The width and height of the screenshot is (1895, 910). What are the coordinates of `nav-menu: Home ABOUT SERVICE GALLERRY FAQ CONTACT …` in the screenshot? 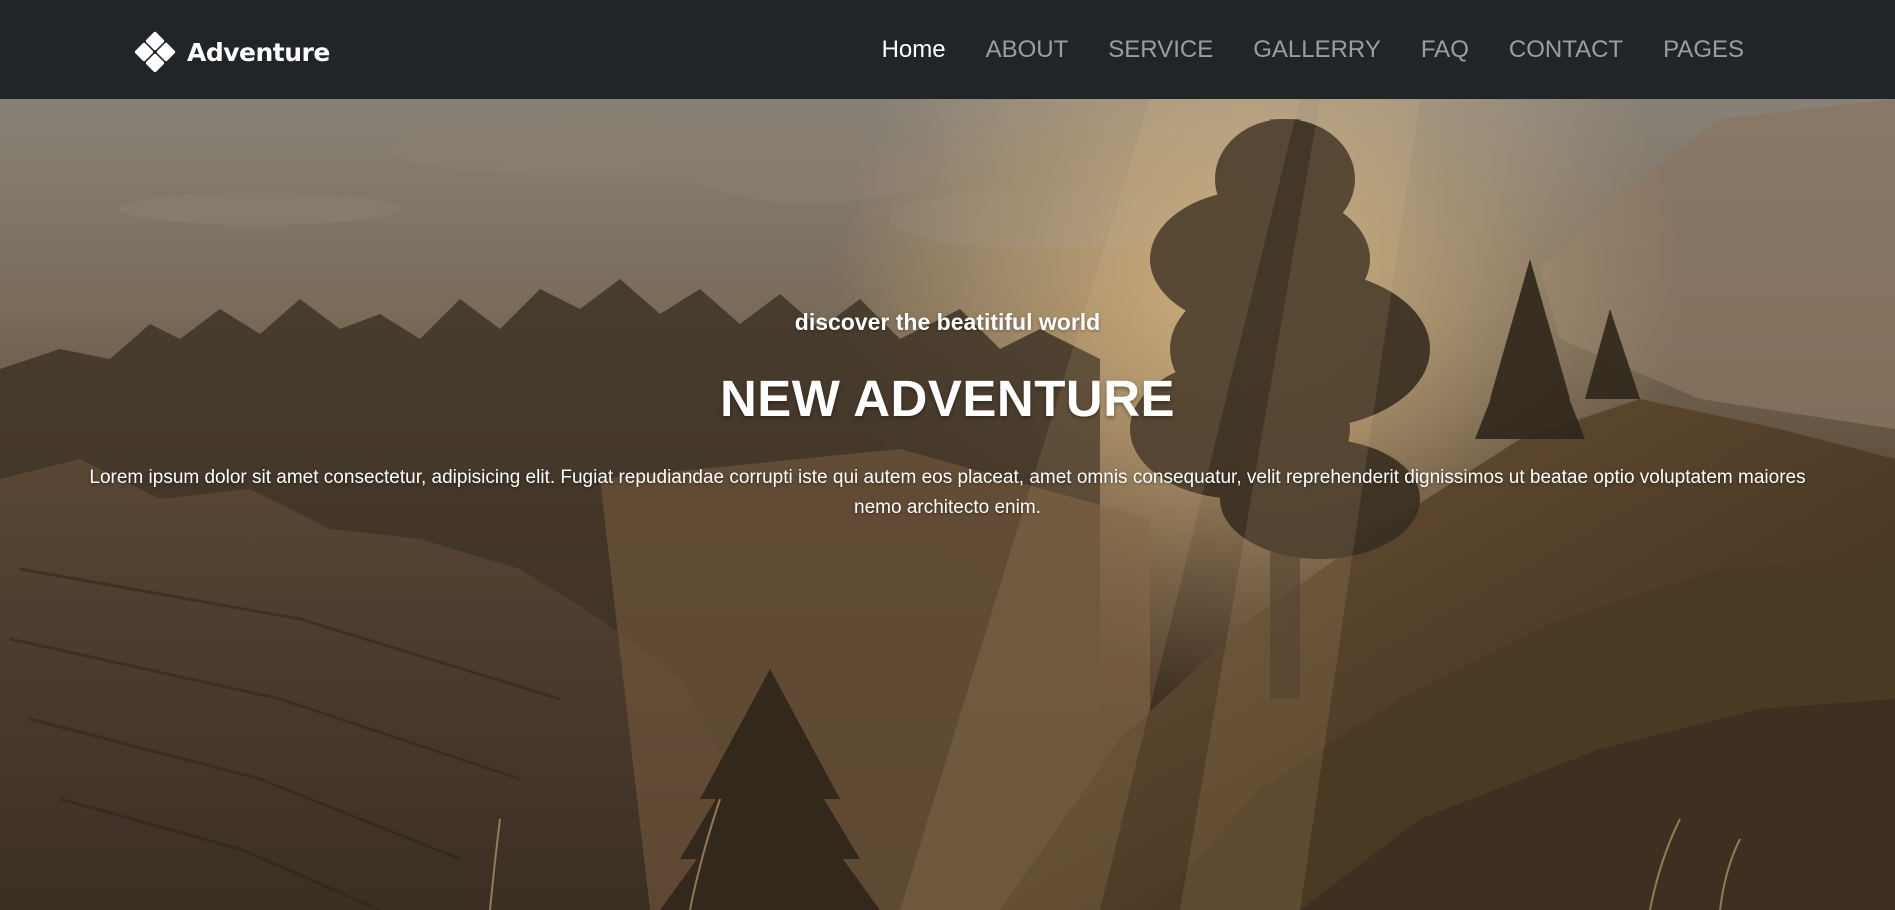 It's located at (1293, 49).